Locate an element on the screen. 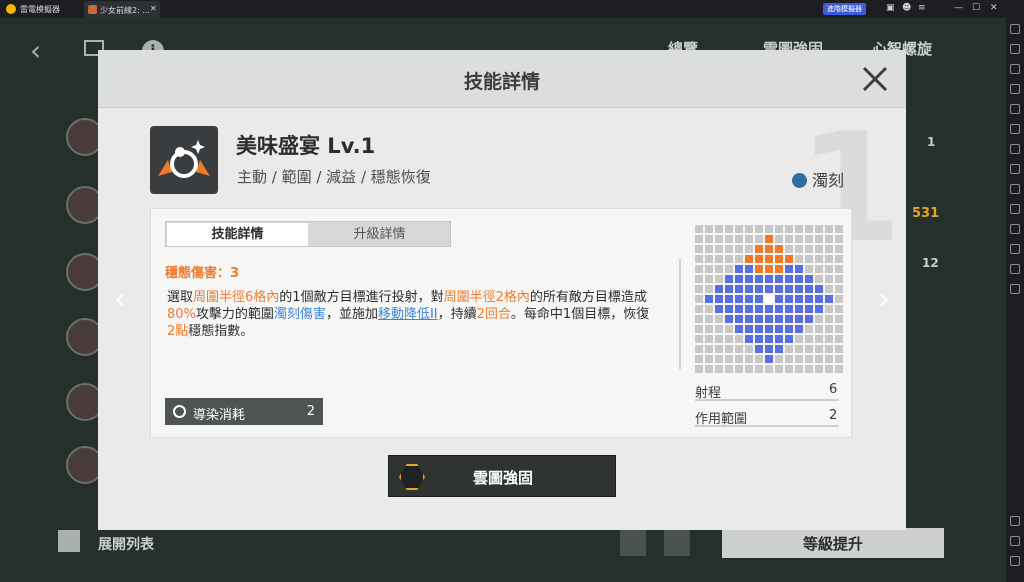 This screenshot has width=1024, height=582. sidebar-back-icon is located at coordinates (1015, 521).